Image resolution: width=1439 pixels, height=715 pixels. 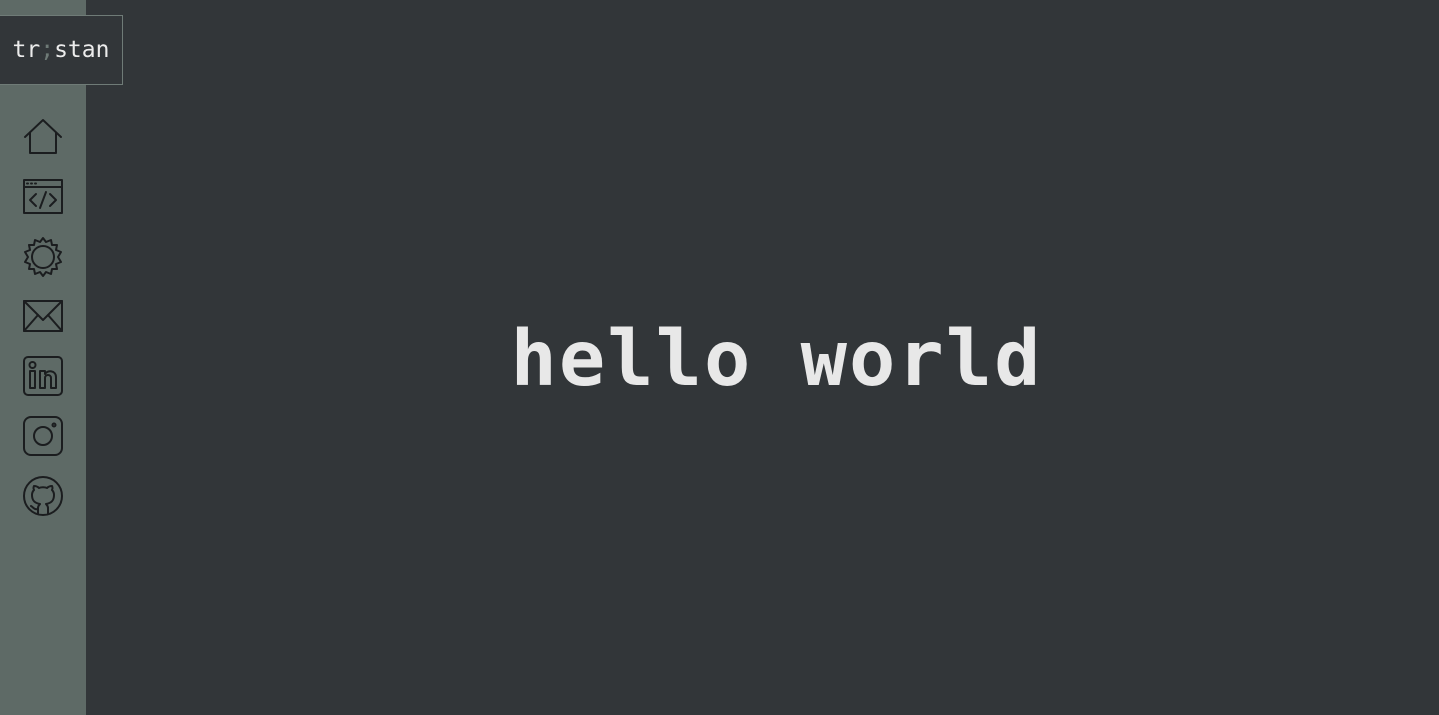 I want to click on nav-instagram, so click(x=43, y=436).